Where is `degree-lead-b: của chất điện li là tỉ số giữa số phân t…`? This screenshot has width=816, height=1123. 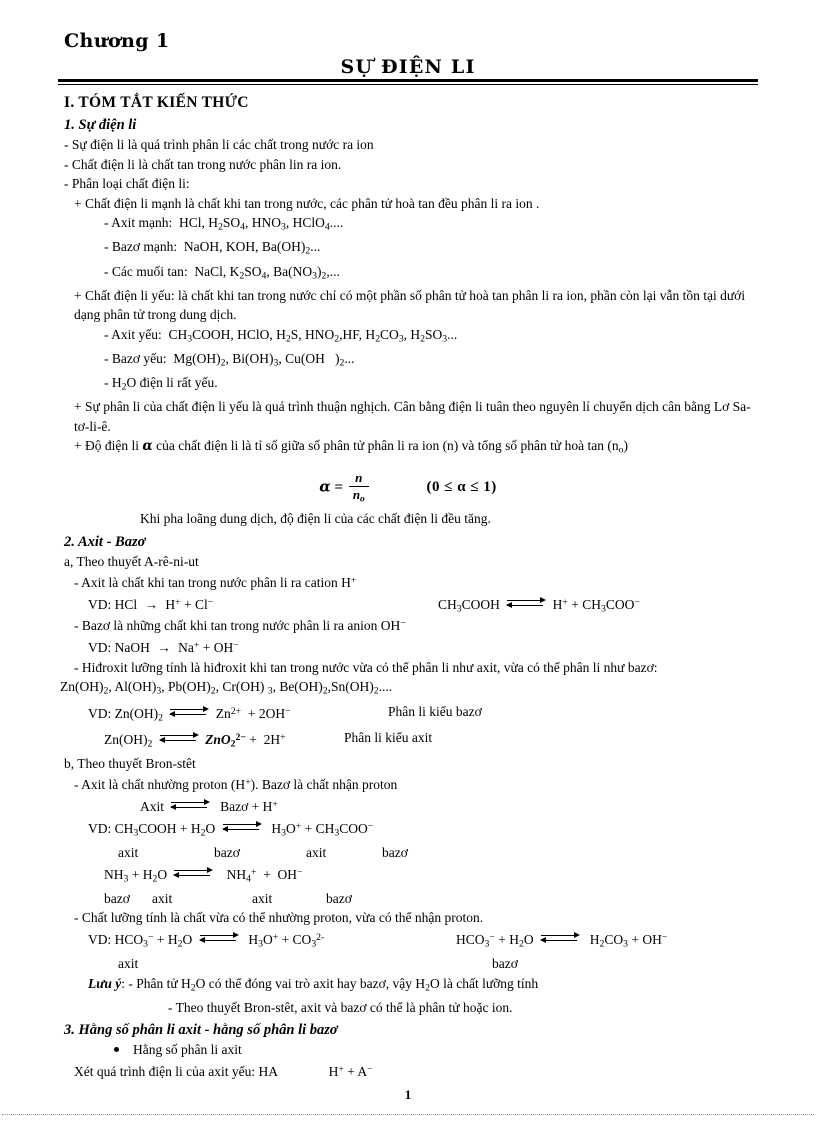 degree-lead-b: của chất điện li là tỉ số giữa số phân t… is located at coordinates (387, 446).